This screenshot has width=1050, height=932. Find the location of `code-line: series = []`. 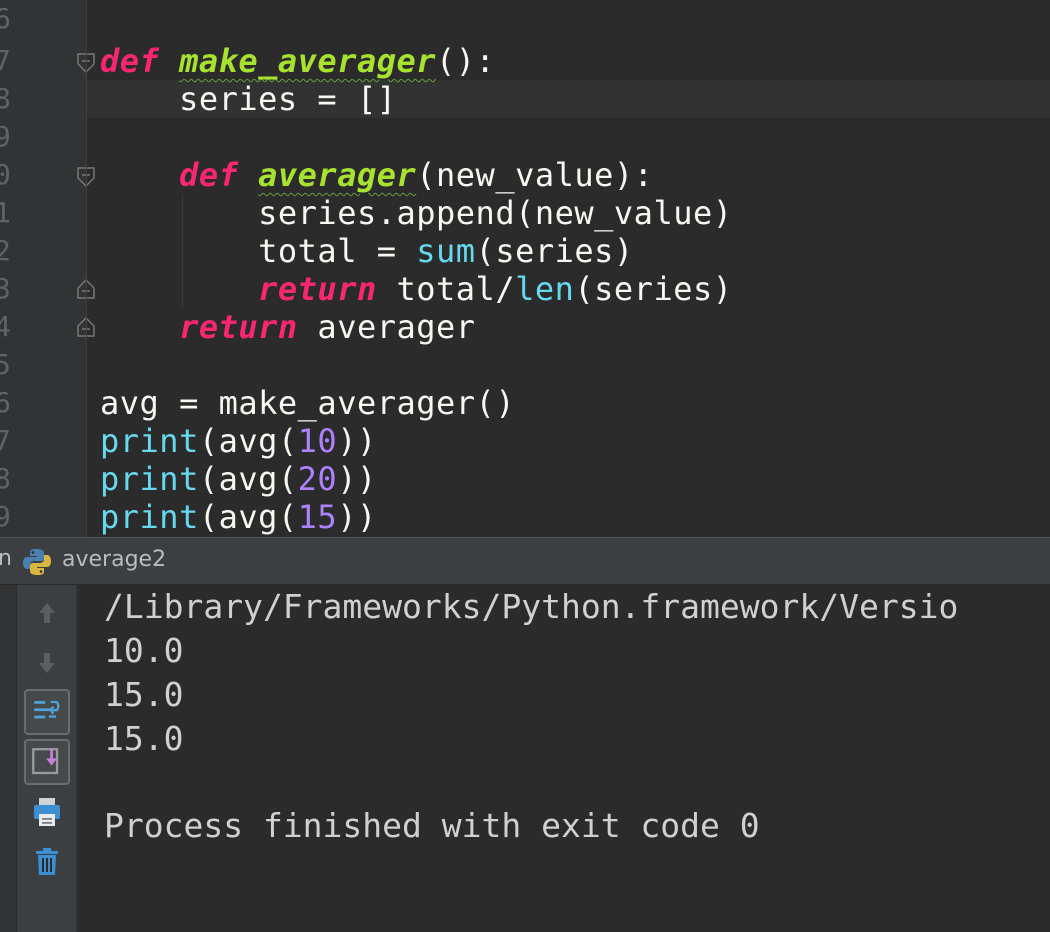

code-line: series = [] is located at coordinates (248, 99).